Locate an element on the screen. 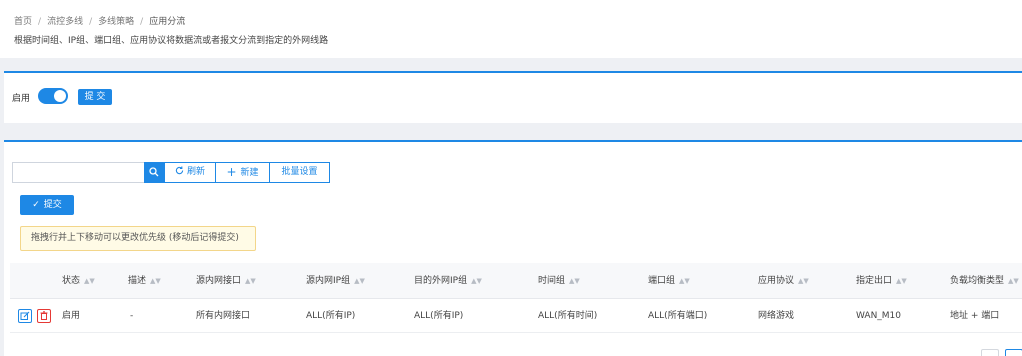 The image size is (1022, 356). cell-port-group: ALL(所有端口) is located at coordinates (678, 316).